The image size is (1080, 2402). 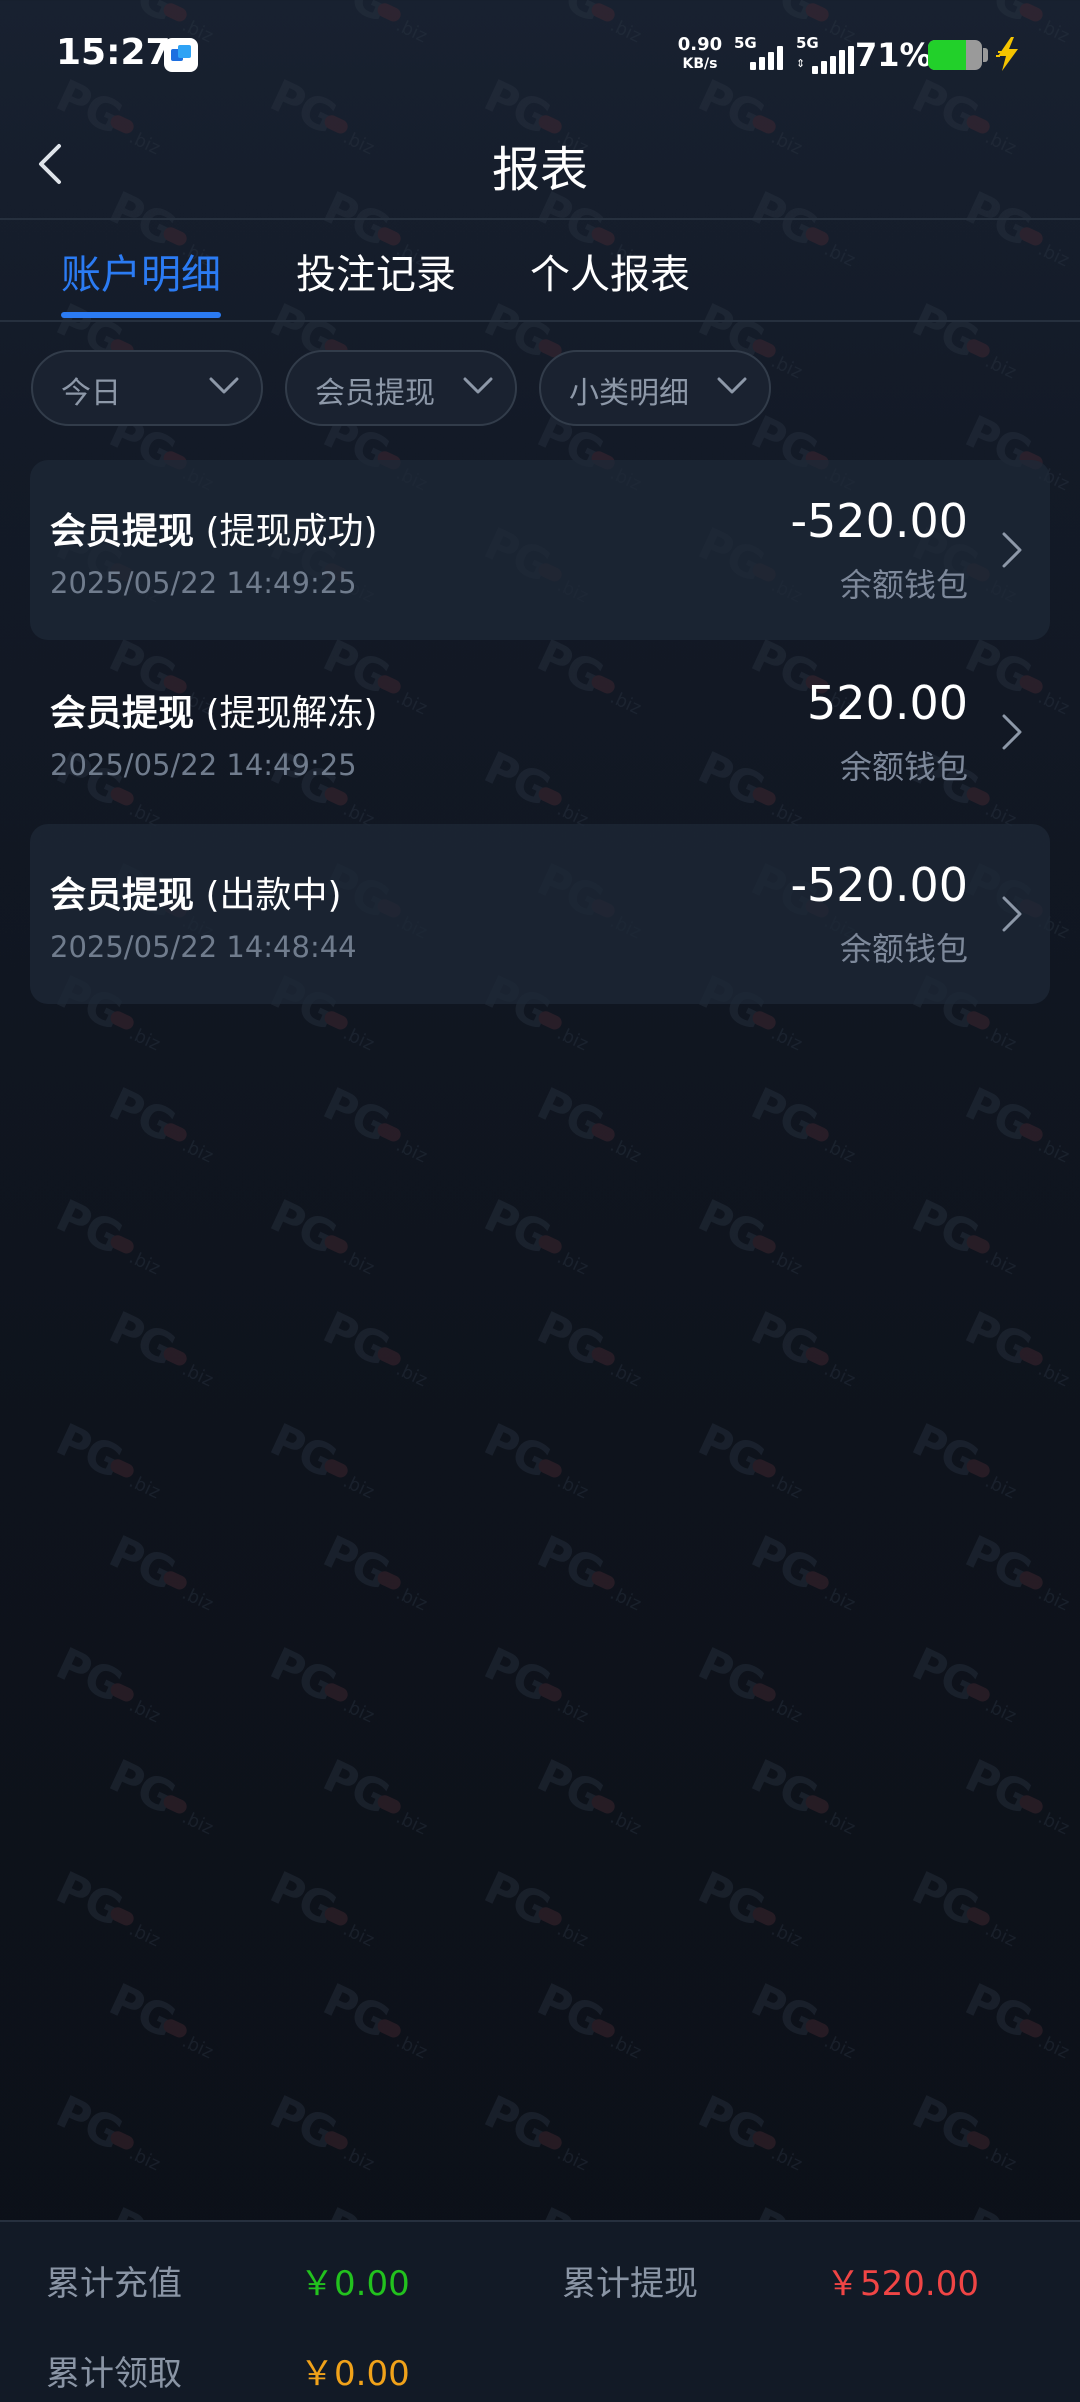 What do you see at coordinates (181, 55) in the screenshot?
I see `app-notification-icon` at bounding box center [181, 55].